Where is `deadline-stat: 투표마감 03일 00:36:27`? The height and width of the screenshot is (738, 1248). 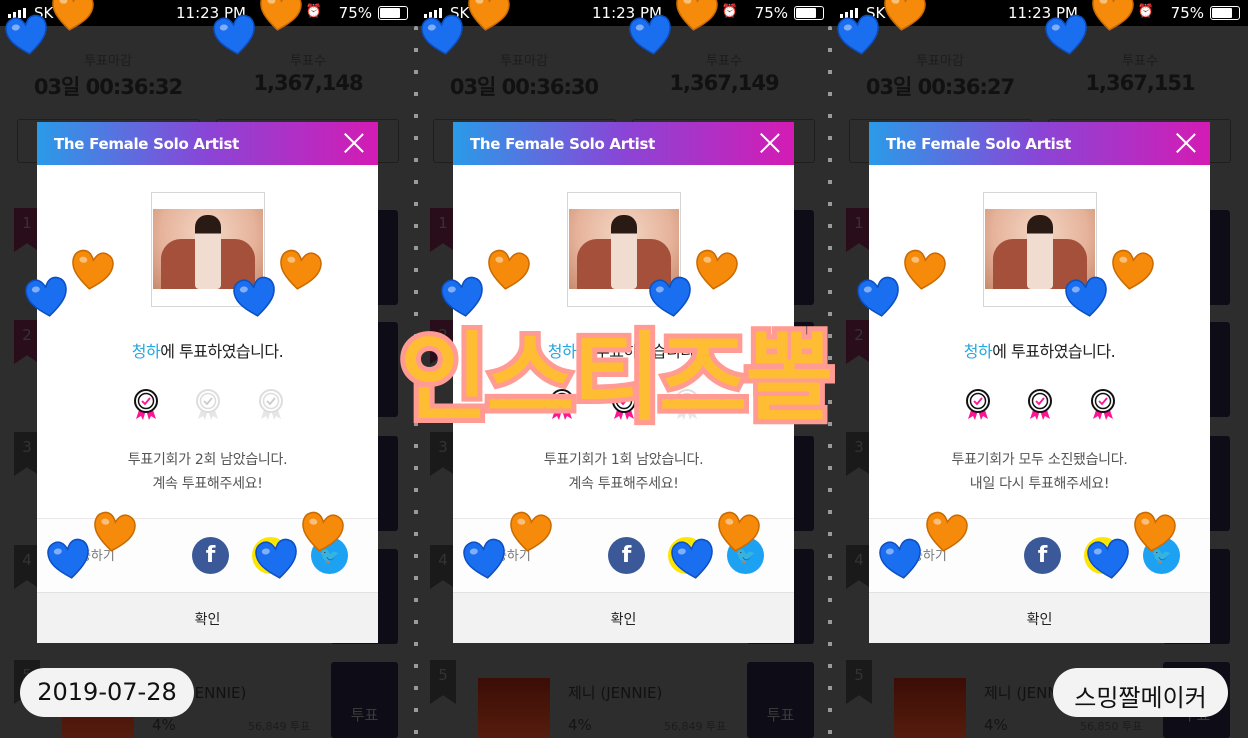
deadline-stat: 투표마감 03일 00:36:27 is located at coordinates (940, 75).